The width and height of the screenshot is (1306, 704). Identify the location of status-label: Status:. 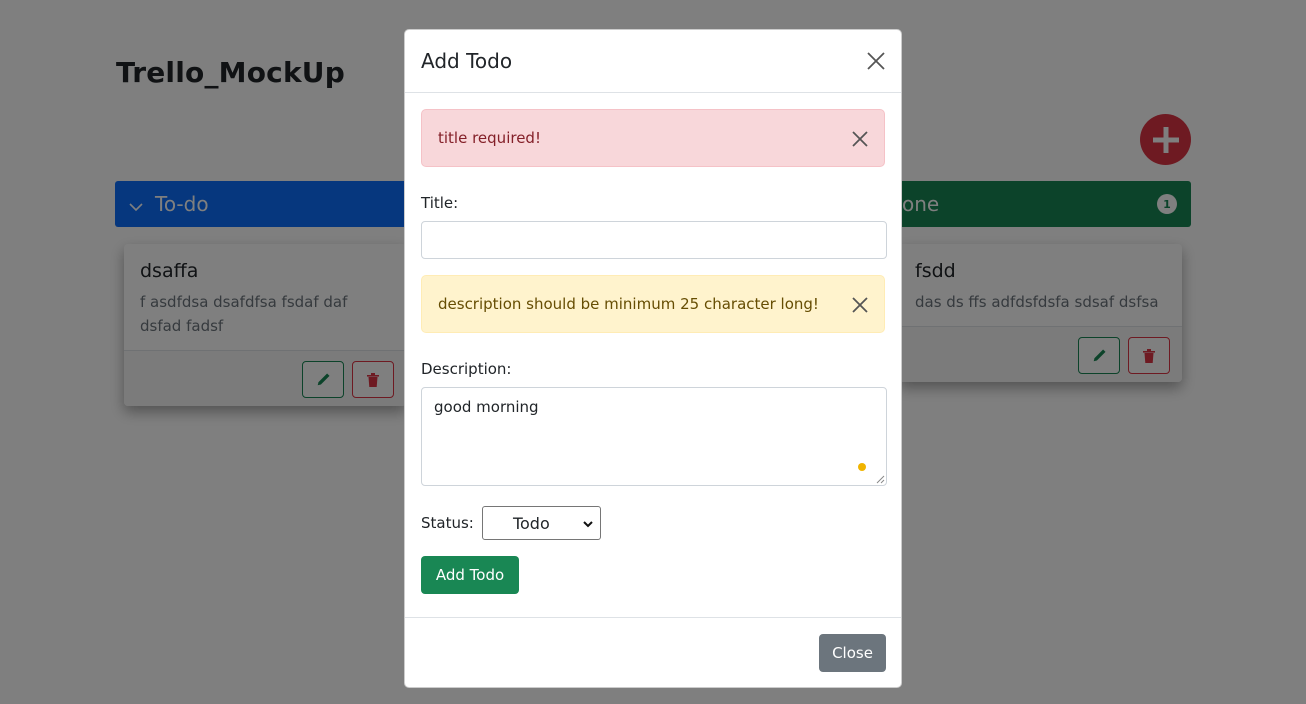
(447, 523).